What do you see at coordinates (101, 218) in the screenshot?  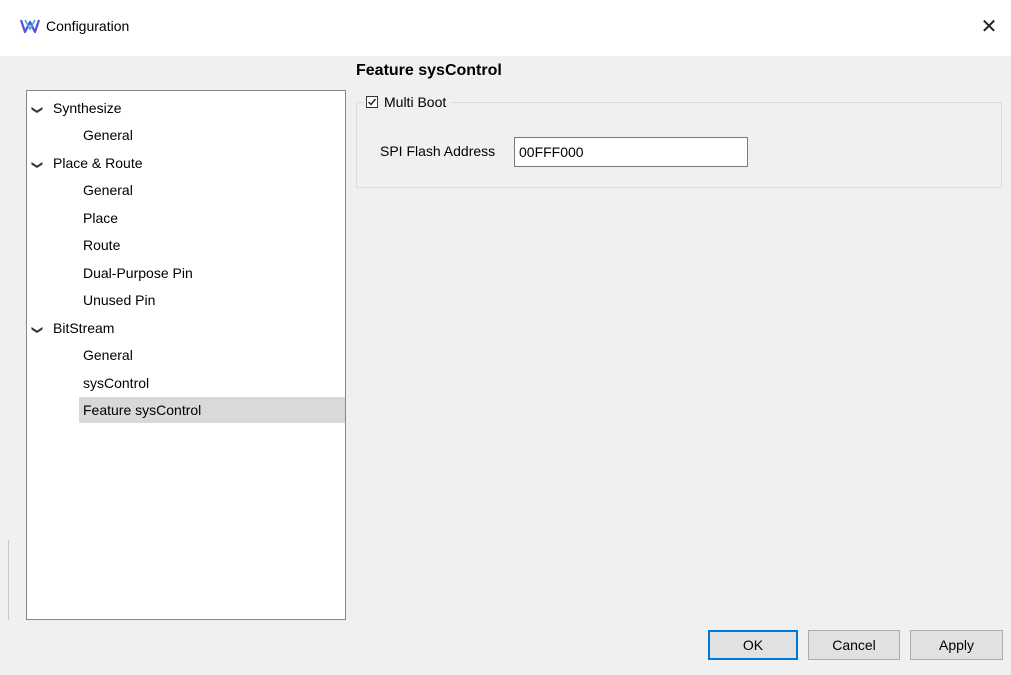 I see `tree-item-label: Place` at bounding box center [101, 218].